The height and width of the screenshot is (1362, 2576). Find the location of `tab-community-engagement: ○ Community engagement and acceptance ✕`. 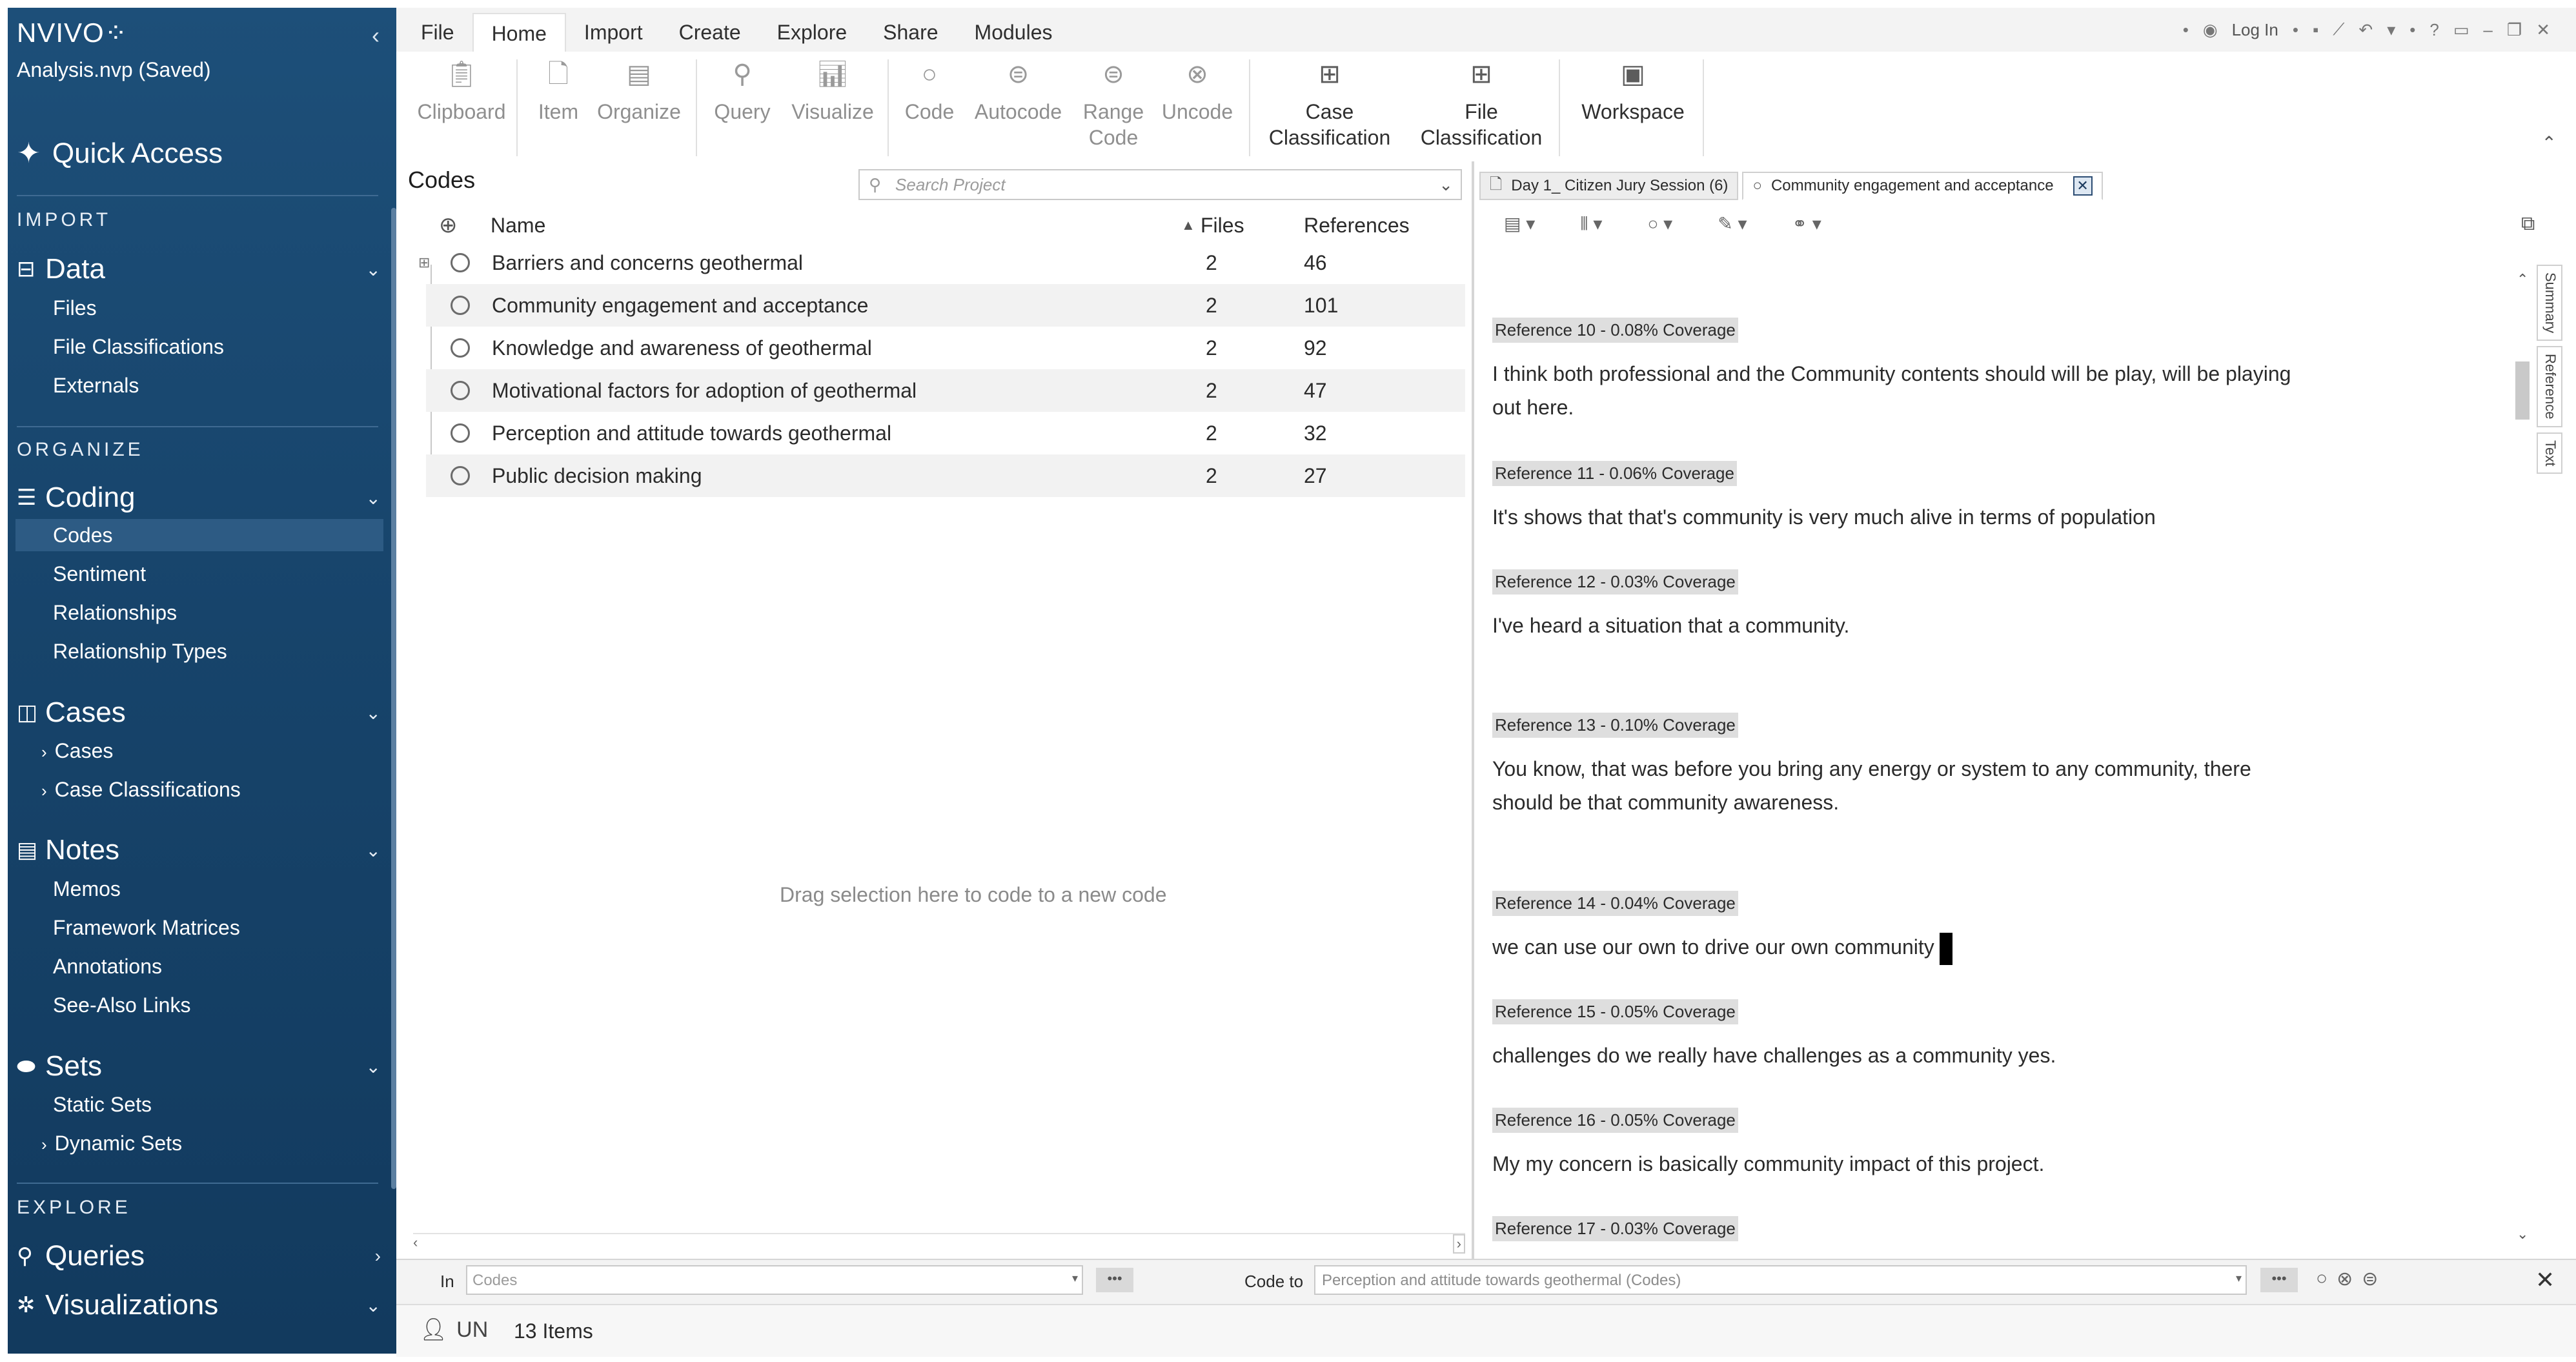

tab-community-engagement: ○ Community engagement and acceptance ✕ is located at coordinates (1922, 186).